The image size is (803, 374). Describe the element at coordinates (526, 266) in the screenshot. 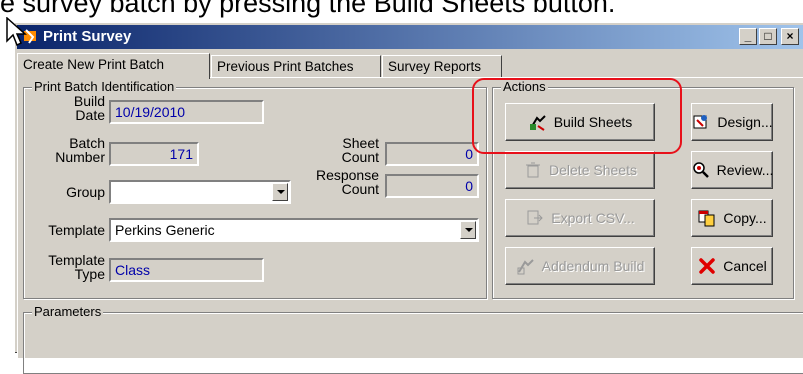

I see `addendum-icon` at that location.